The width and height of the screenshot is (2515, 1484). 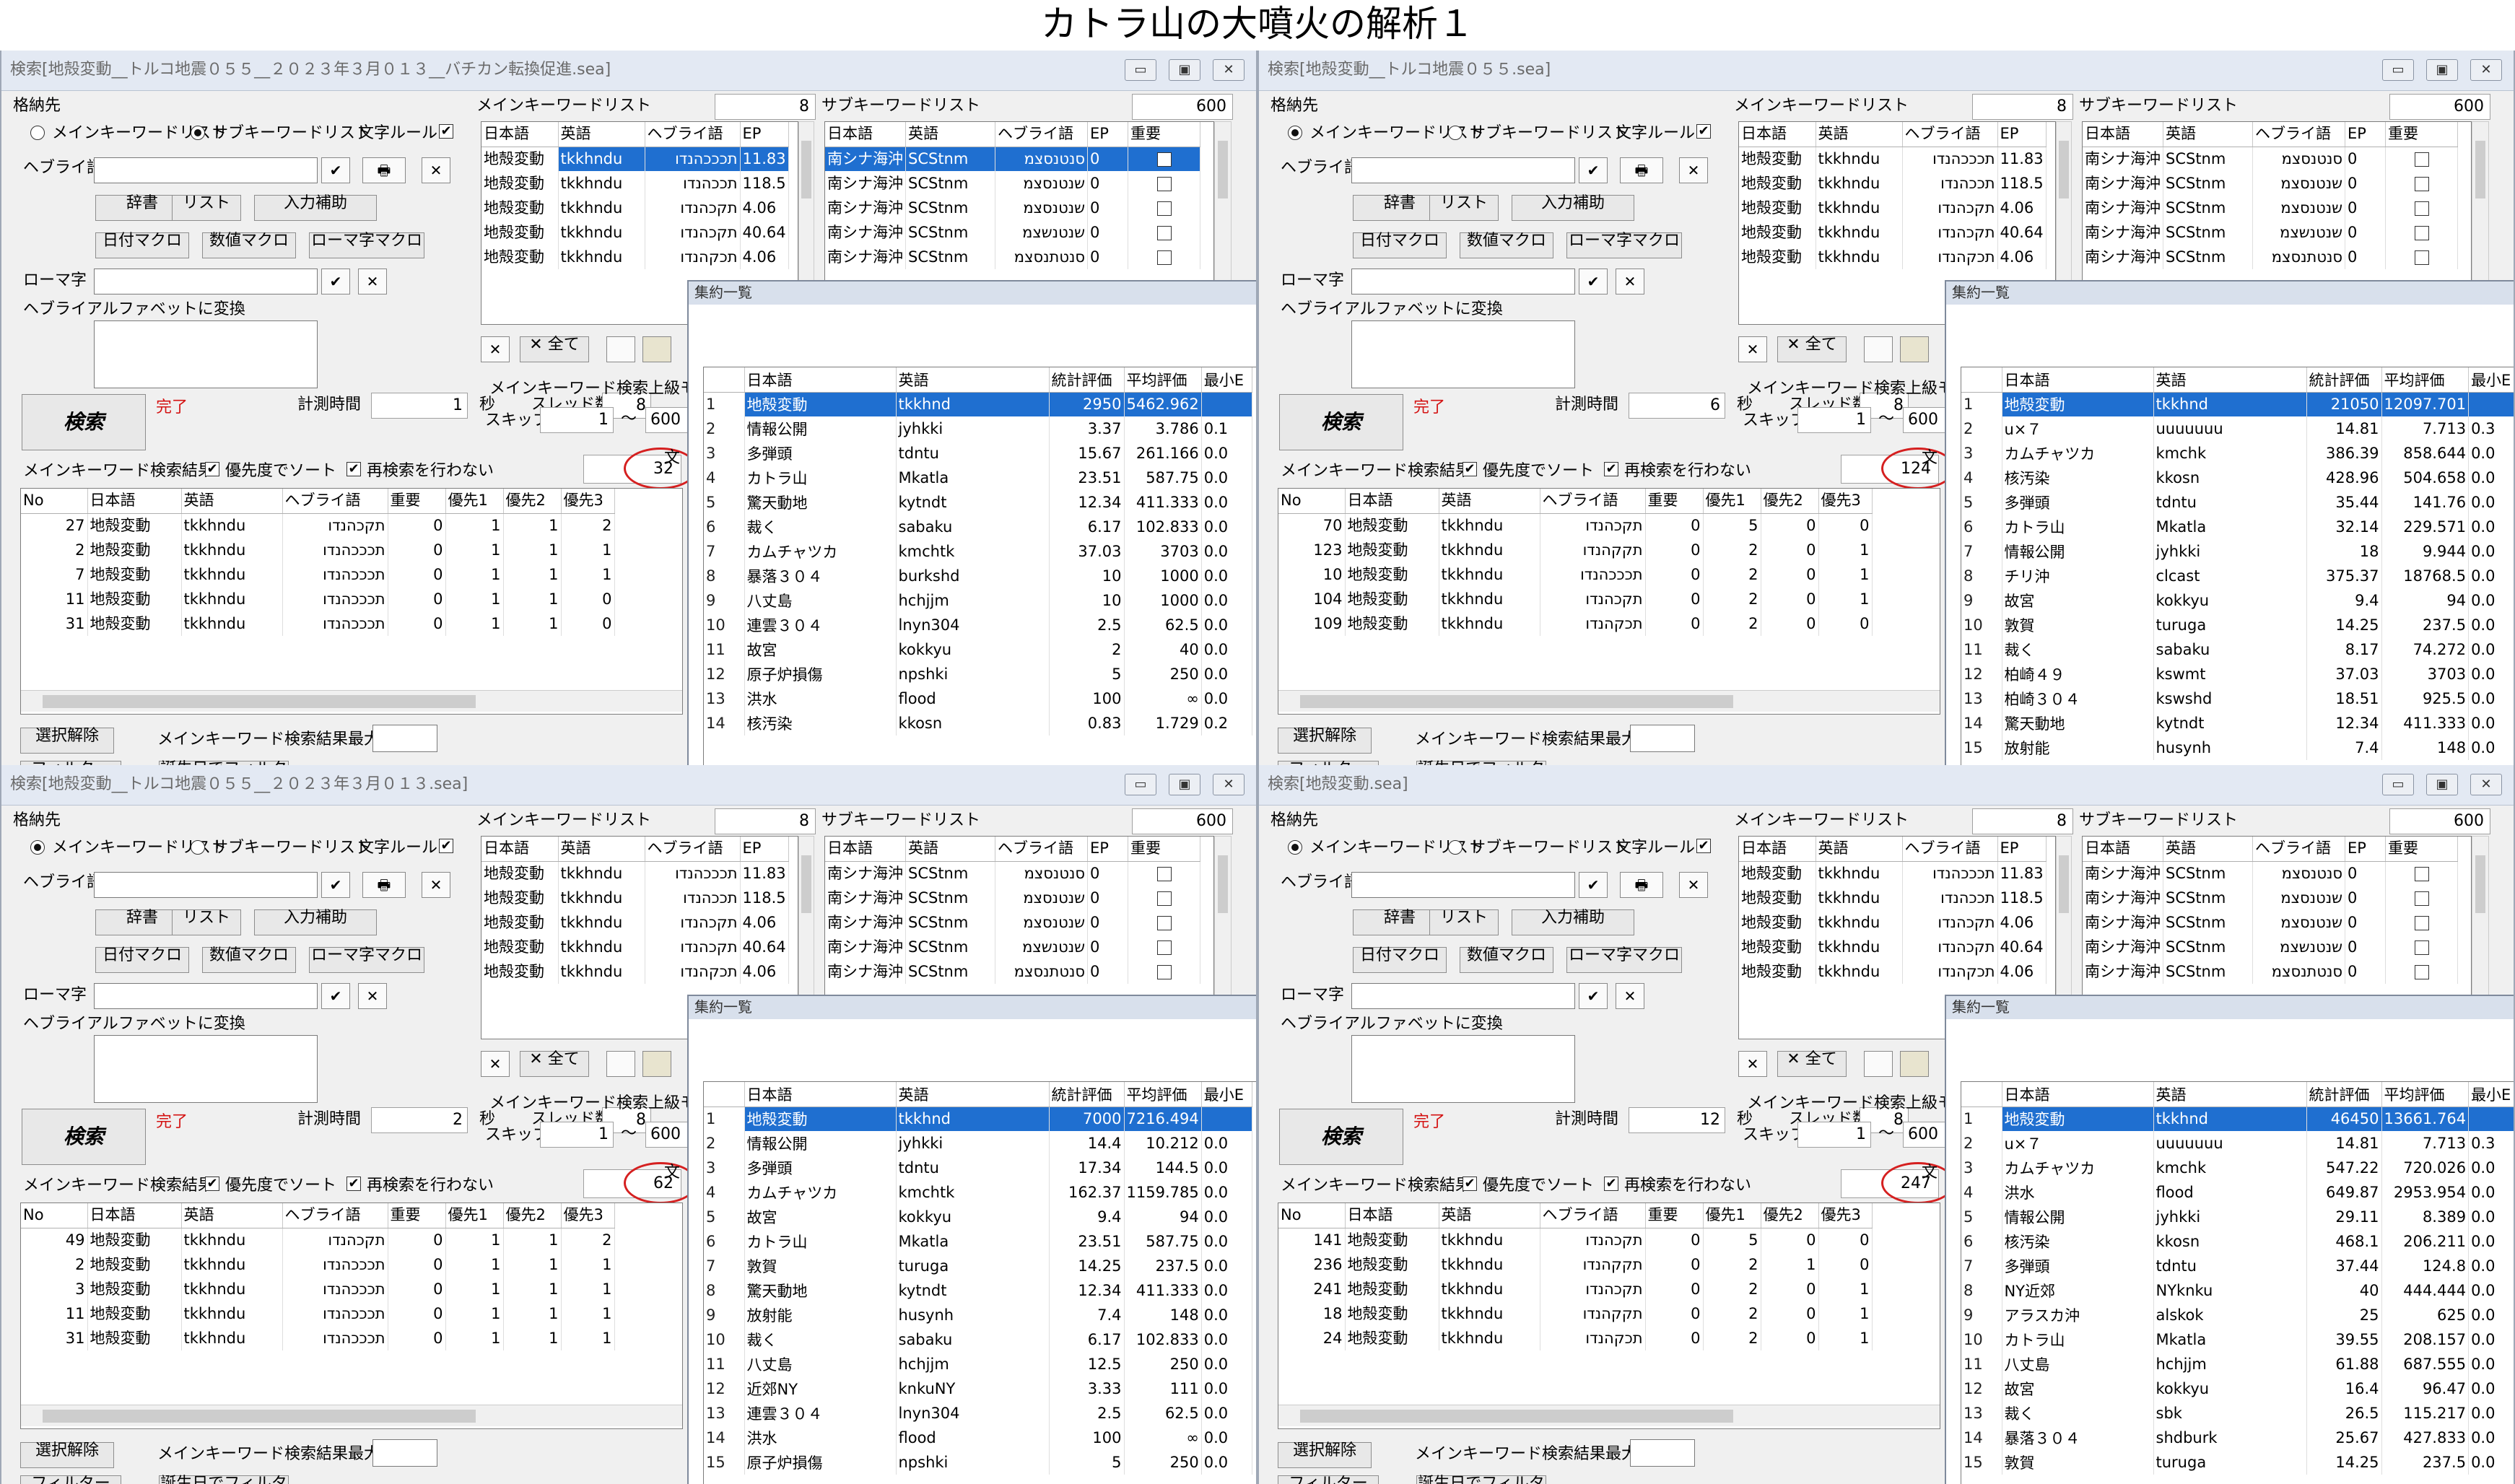 What do you see at coordinates (2366, 849) in the screenshot?
I see `sub-header: EP` at bounding box center [2366, 849].